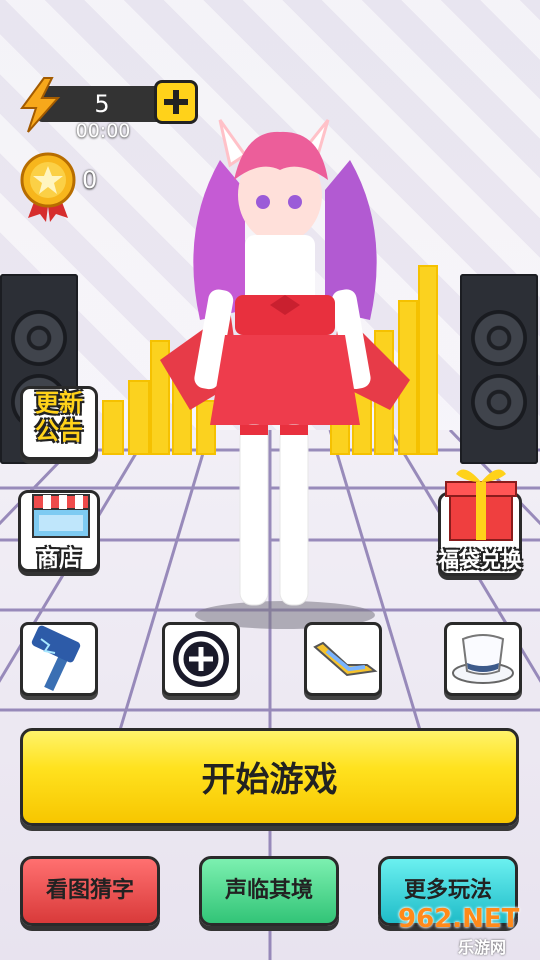 This screenshot has height=960, width=540. I want to click on energy-timer: 00:00, so click(103, 131).